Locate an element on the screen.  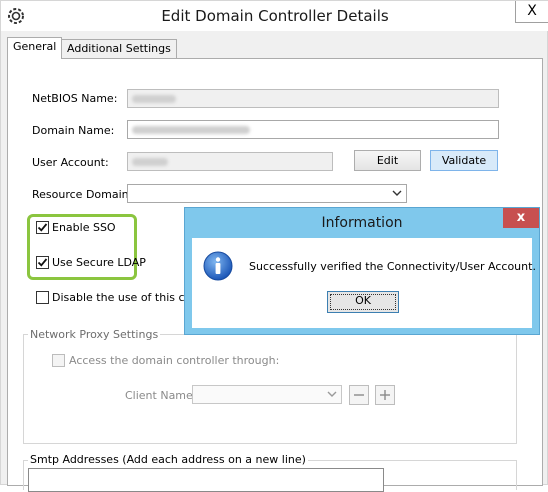
network-proxy-group-title: Network Proxy Settings is located at coordinates (94, 334).